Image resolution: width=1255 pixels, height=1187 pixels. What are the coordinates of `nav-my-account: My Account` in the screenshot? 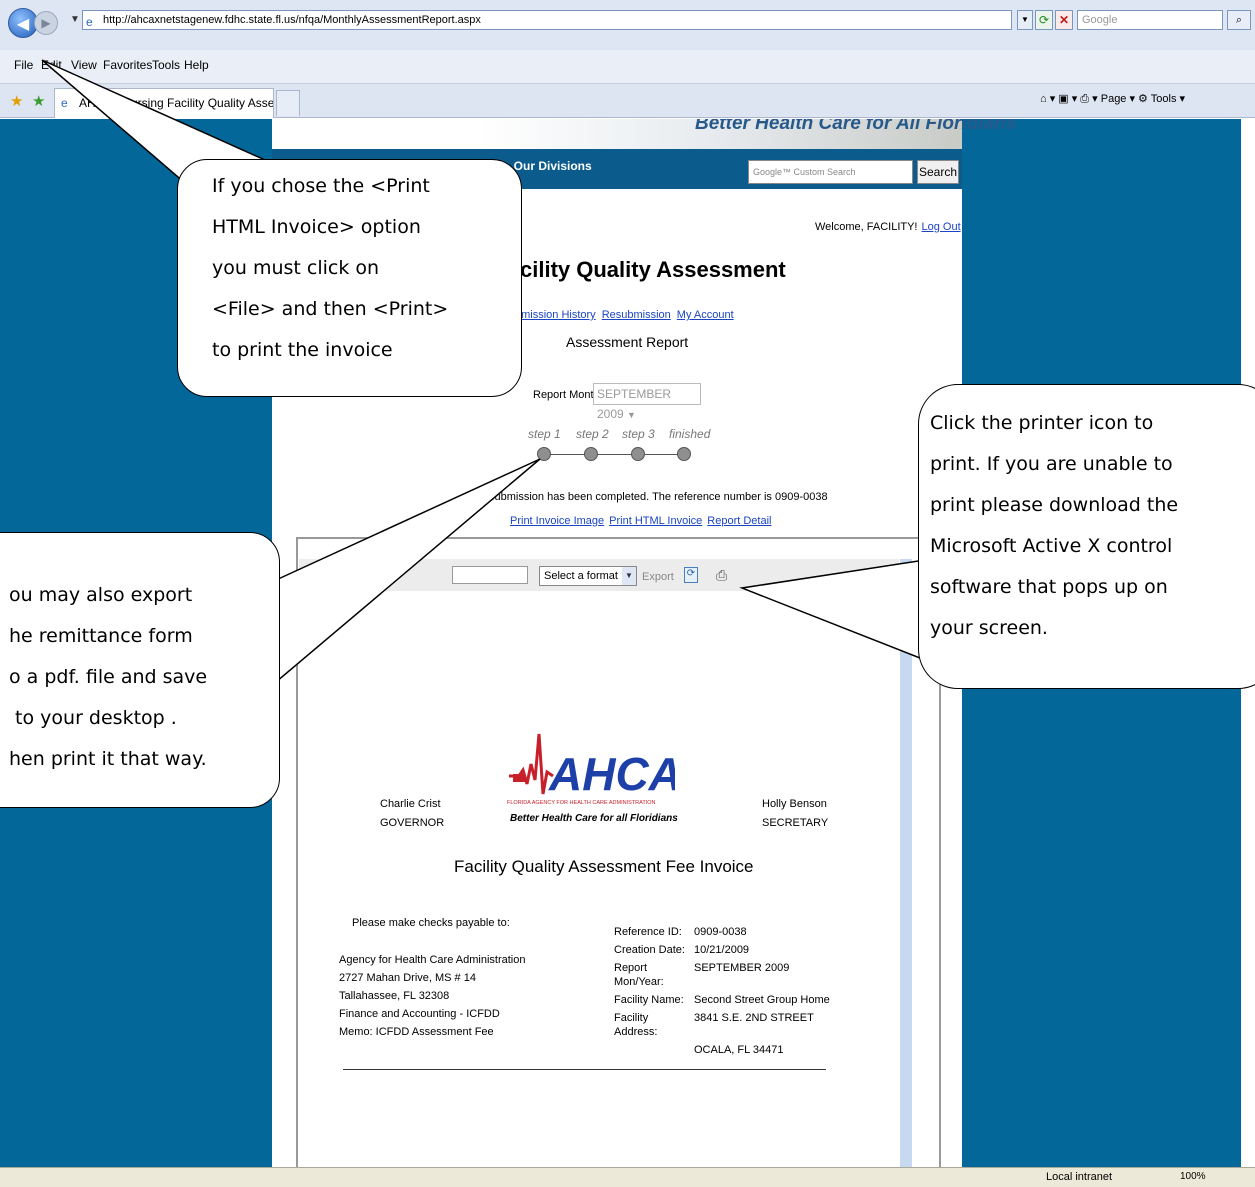 It's located at (705, 315).